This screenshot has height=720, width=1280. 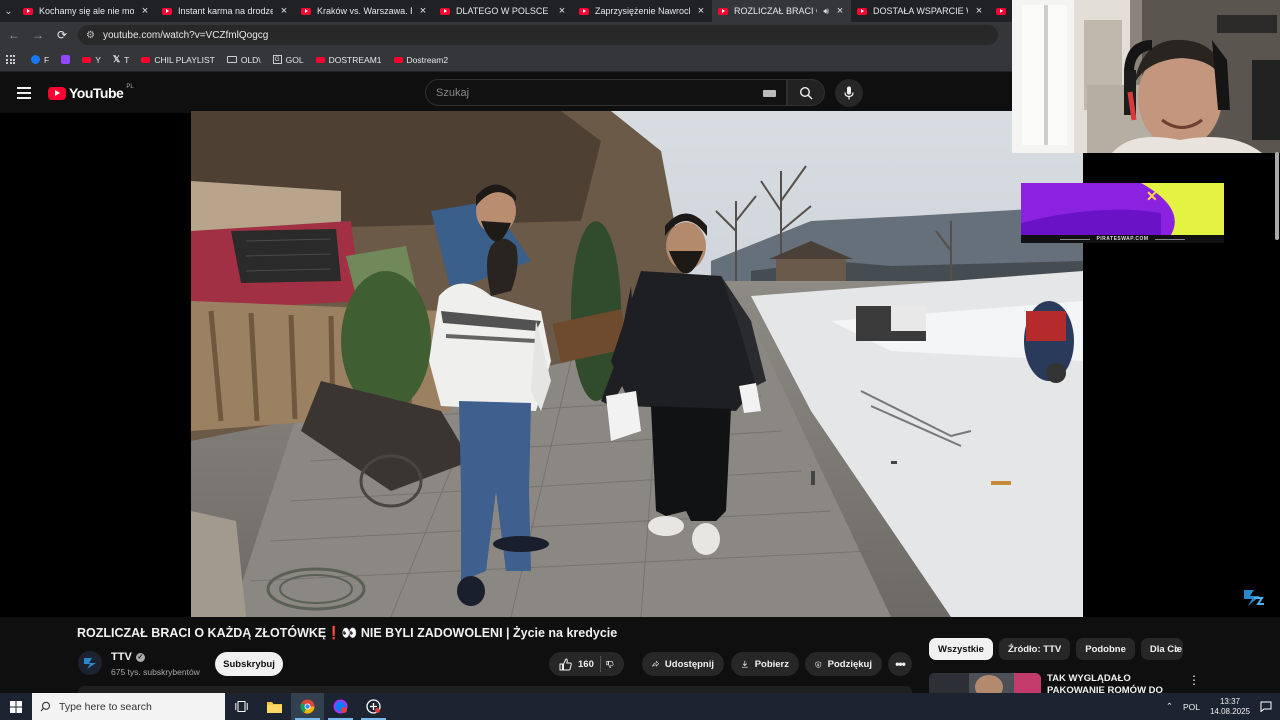 I want to click on like-dislike-group: 160, so click(x=586, y=664).